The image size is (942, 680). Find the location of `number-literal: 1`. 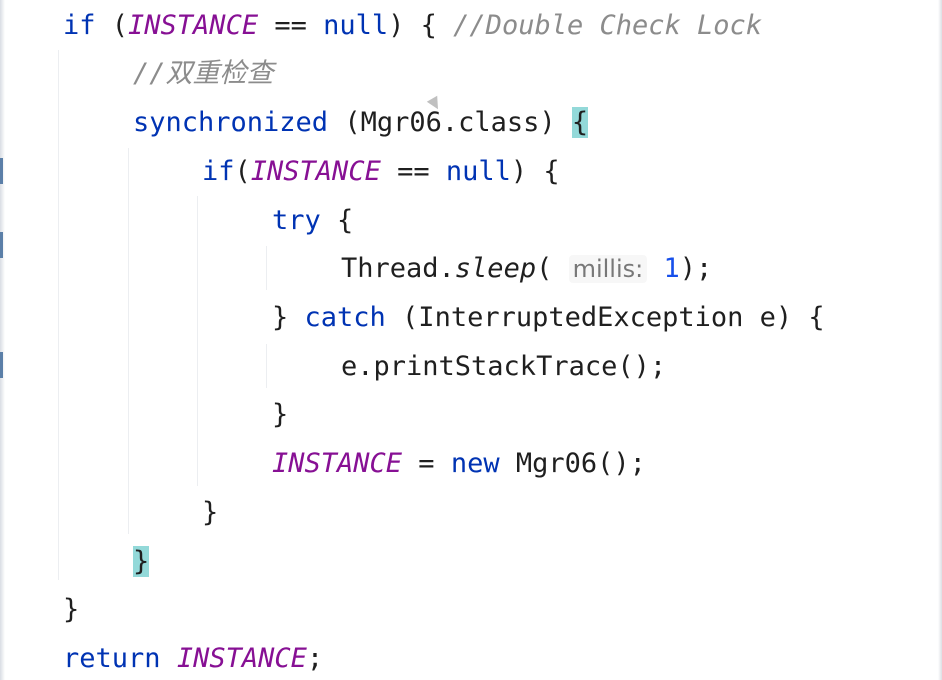

number-literal: 1 is located at coordinates (671, 268).